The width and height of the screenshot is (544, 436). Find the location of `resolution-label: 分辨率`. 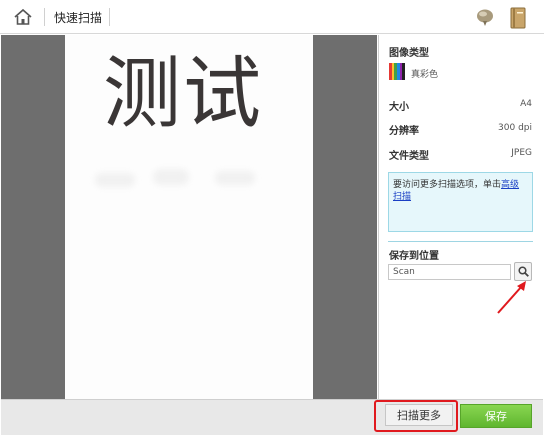

resolution-label: 分辨率 is located at coordinates (404, 131).